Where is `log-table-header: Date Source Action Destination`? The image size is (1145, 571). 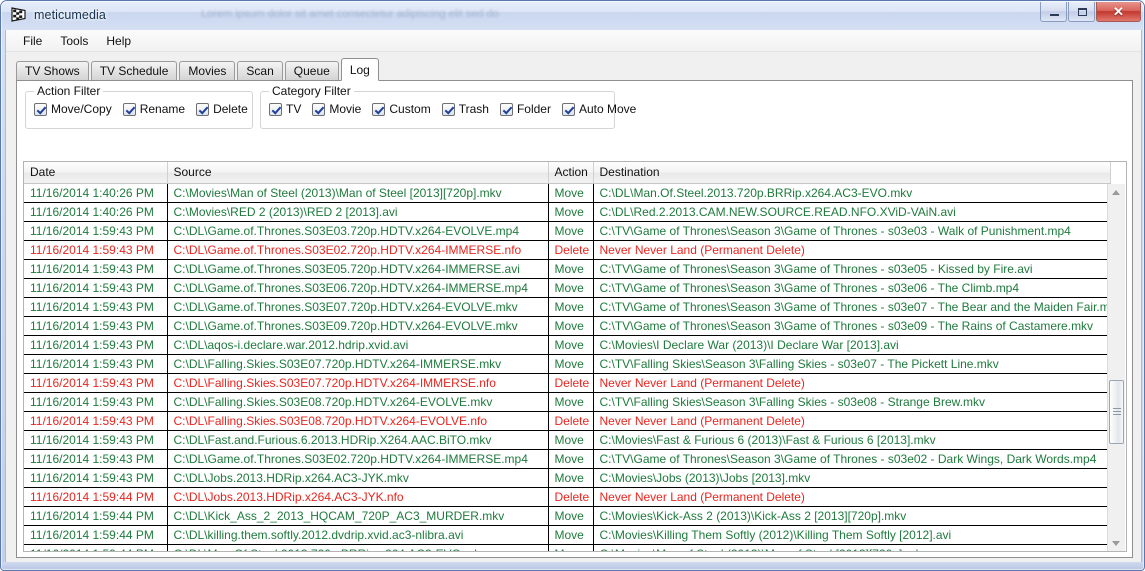 log-table-header: Date Source Action Destination is located at coordinates (567, 173).